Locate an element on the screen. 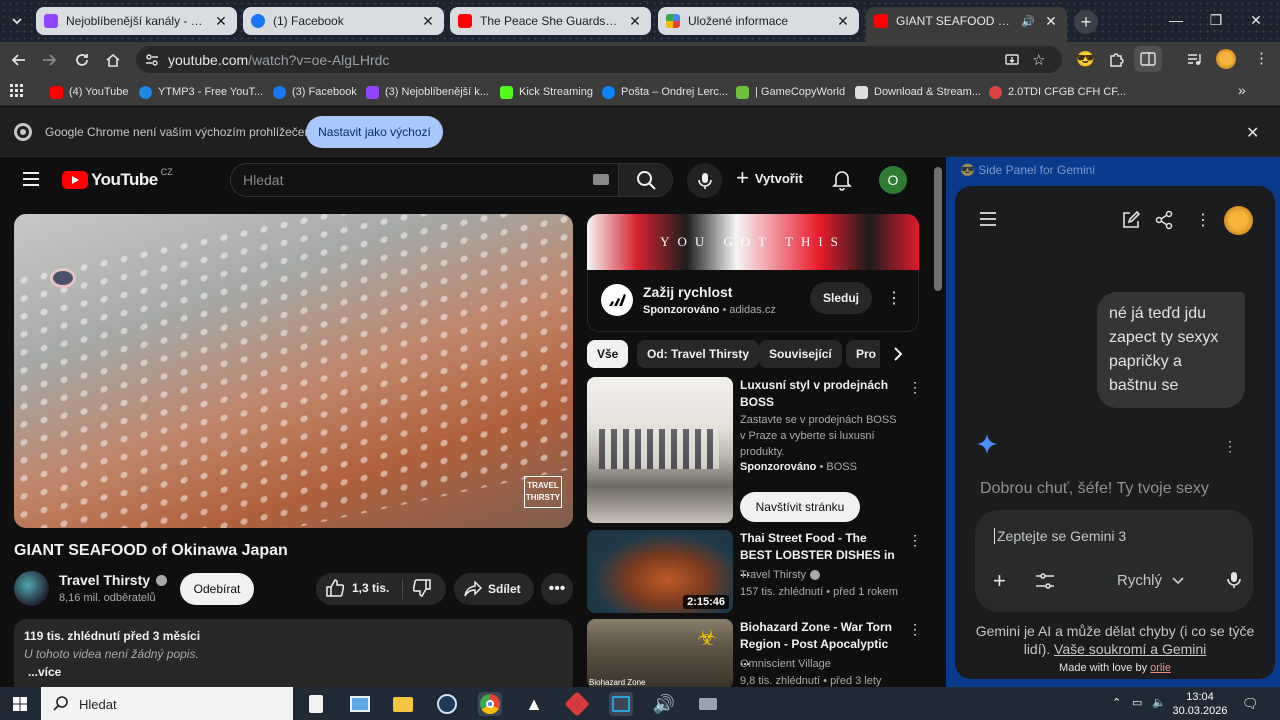 This screenshot has height=720, width=1280. profile-avatar is located at coordinates (1226, 59).